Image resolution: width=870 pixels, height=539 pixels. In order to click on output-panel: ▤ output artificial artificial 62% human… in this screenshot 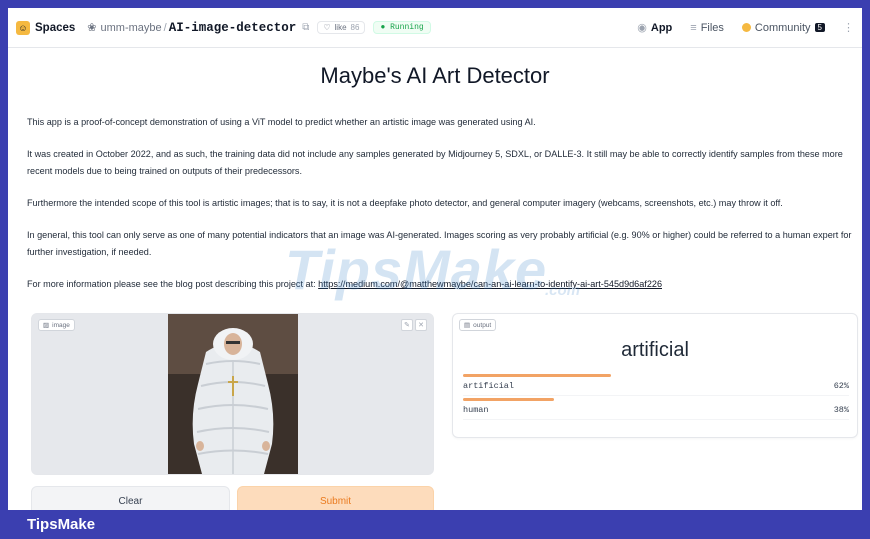, I will do `click(655, 375)`.